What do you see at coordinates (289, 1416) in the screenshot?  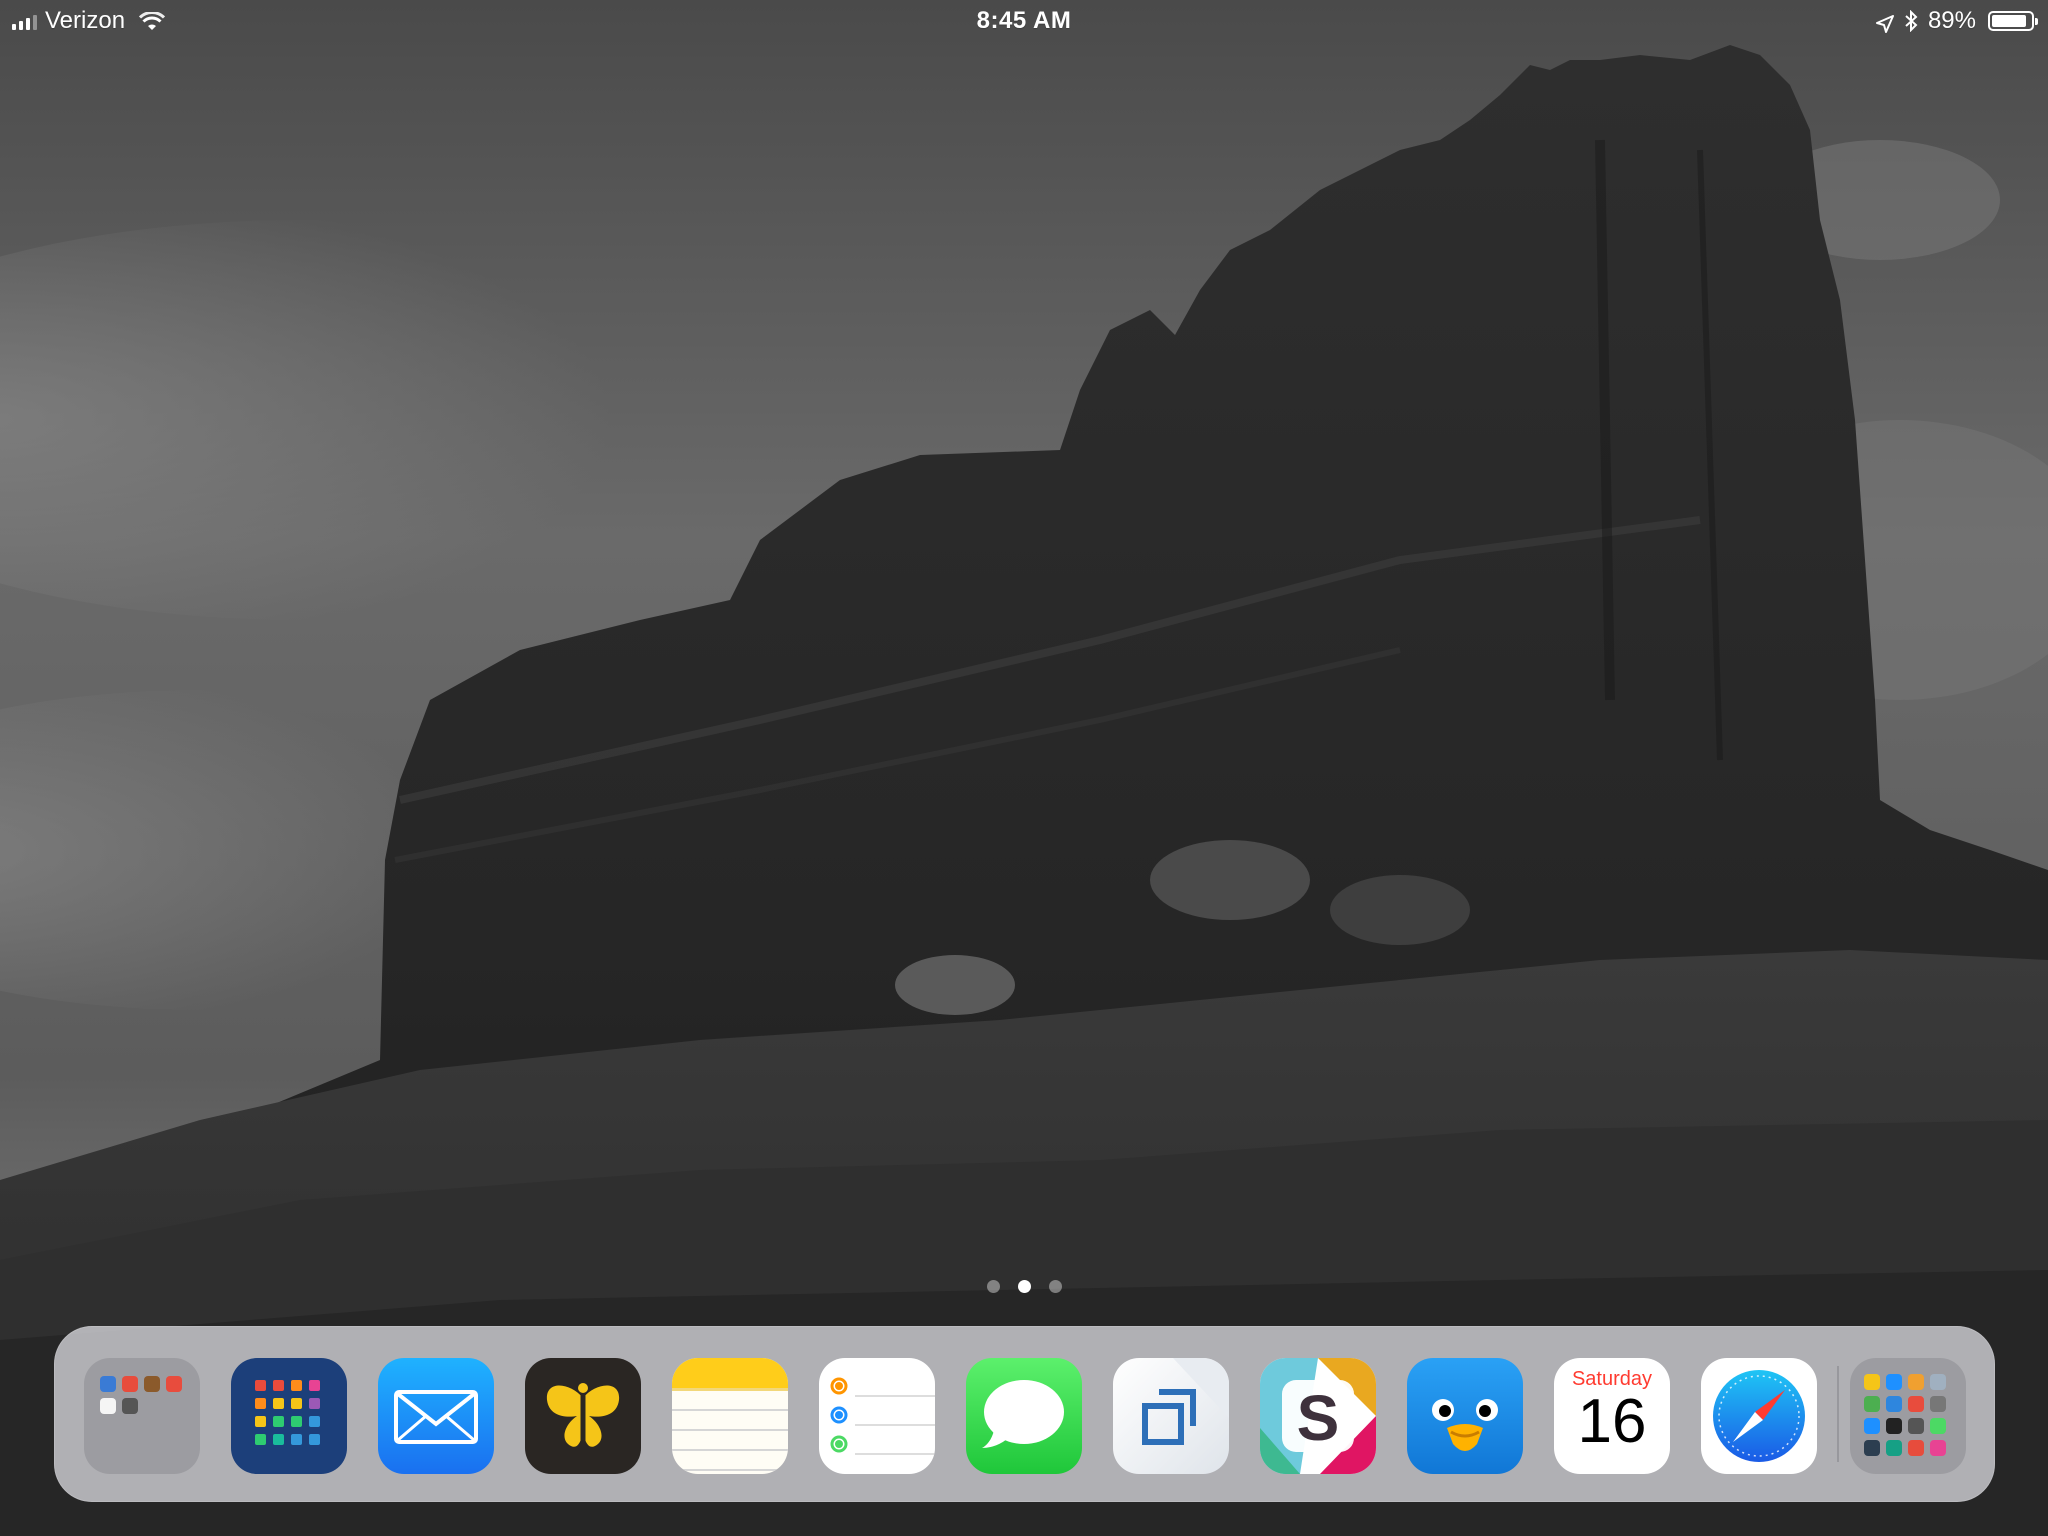 I see `workflow-icon` at bounding box center [289, 1416].